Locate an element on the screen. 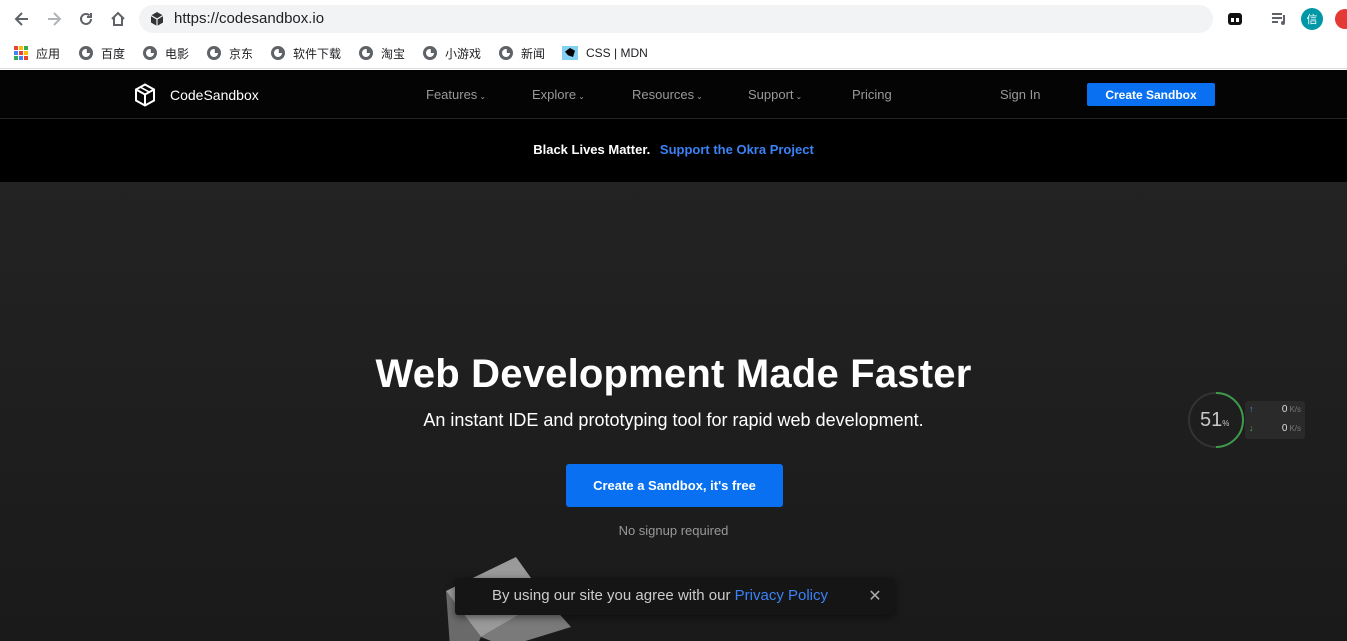 This screenshot has width=1347, height=641. network-speed-widget: 51% ↑ 0 K/s ↓ 0 K/s is located at coordinates (1247, 420).